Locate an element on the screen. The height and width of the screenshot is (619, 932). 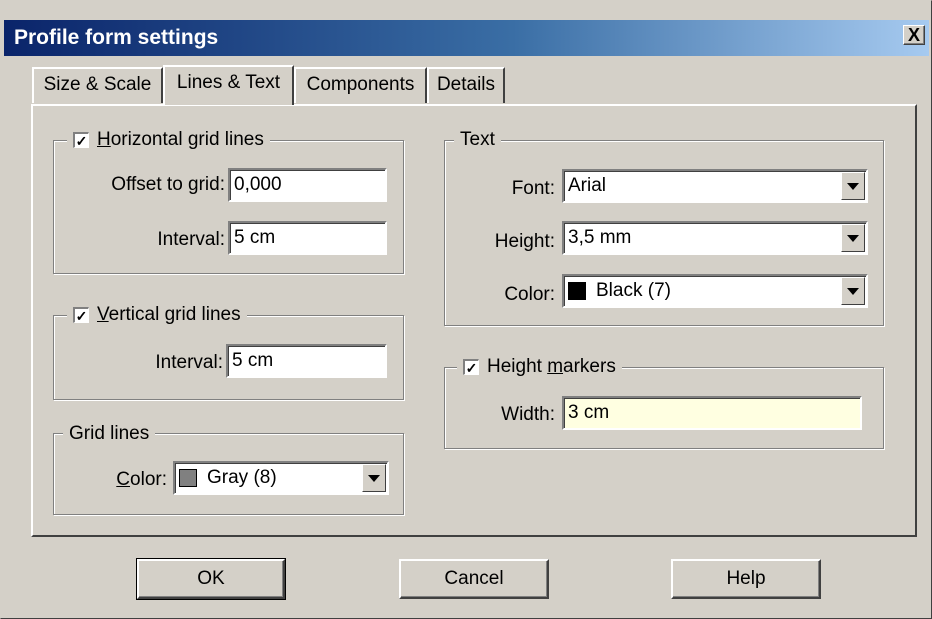
text-color-label: Color: is located at coordinates (529, 294).